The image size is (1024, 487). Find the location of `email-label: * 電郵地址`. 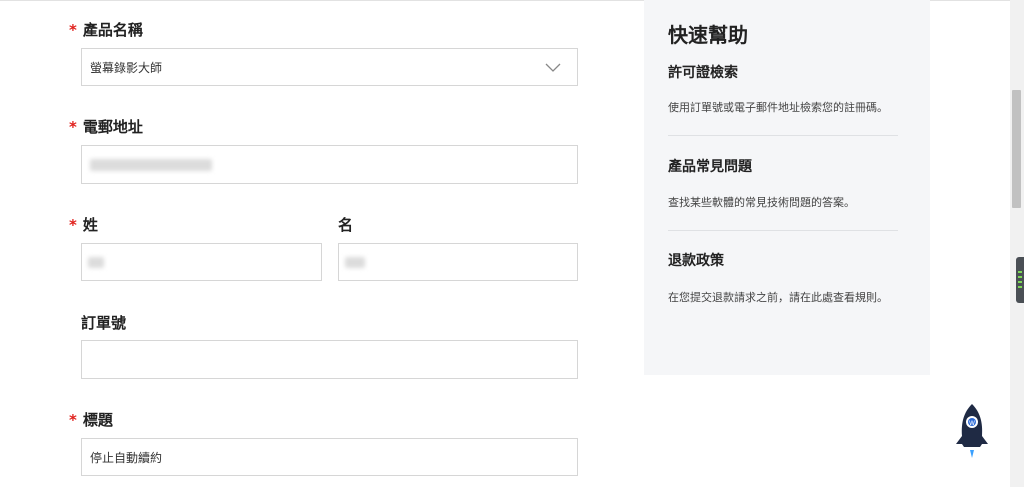

email-label: * 電郵地址 is located at coordinates (106, 126).